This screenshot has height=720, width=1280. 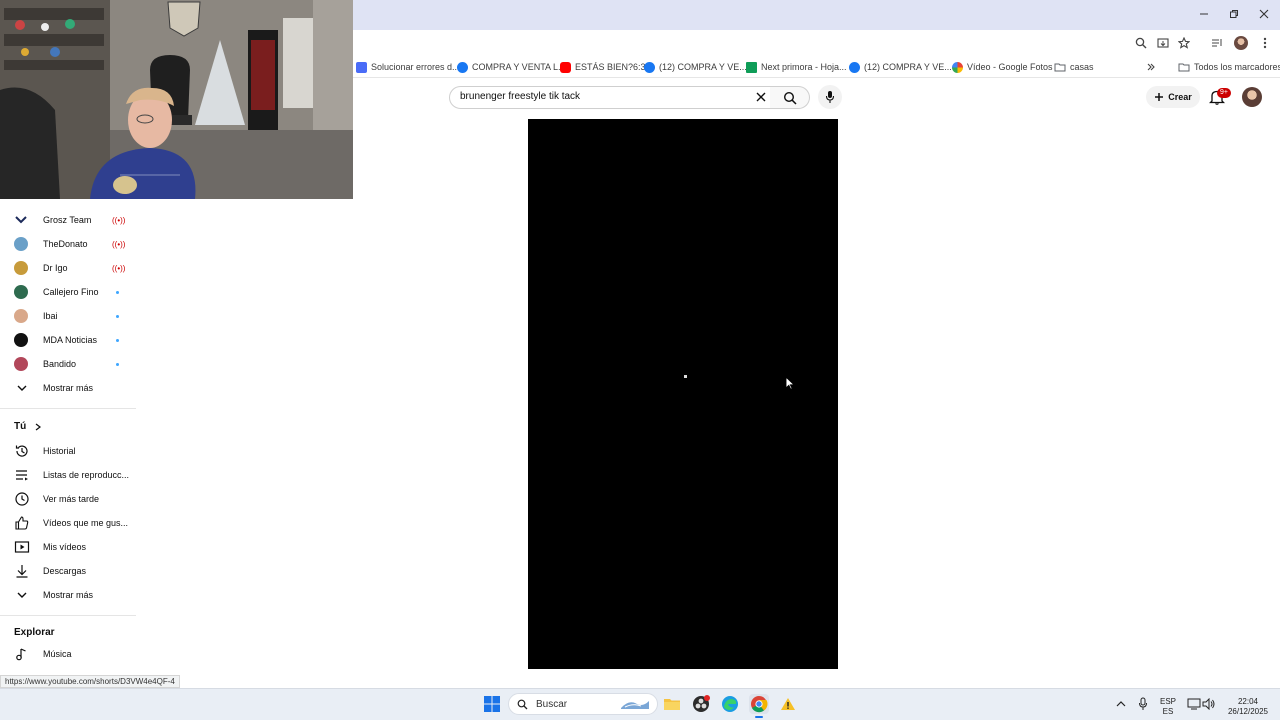 I want to click on channel-name: Callejero Fino, so click(x=71, y=292).